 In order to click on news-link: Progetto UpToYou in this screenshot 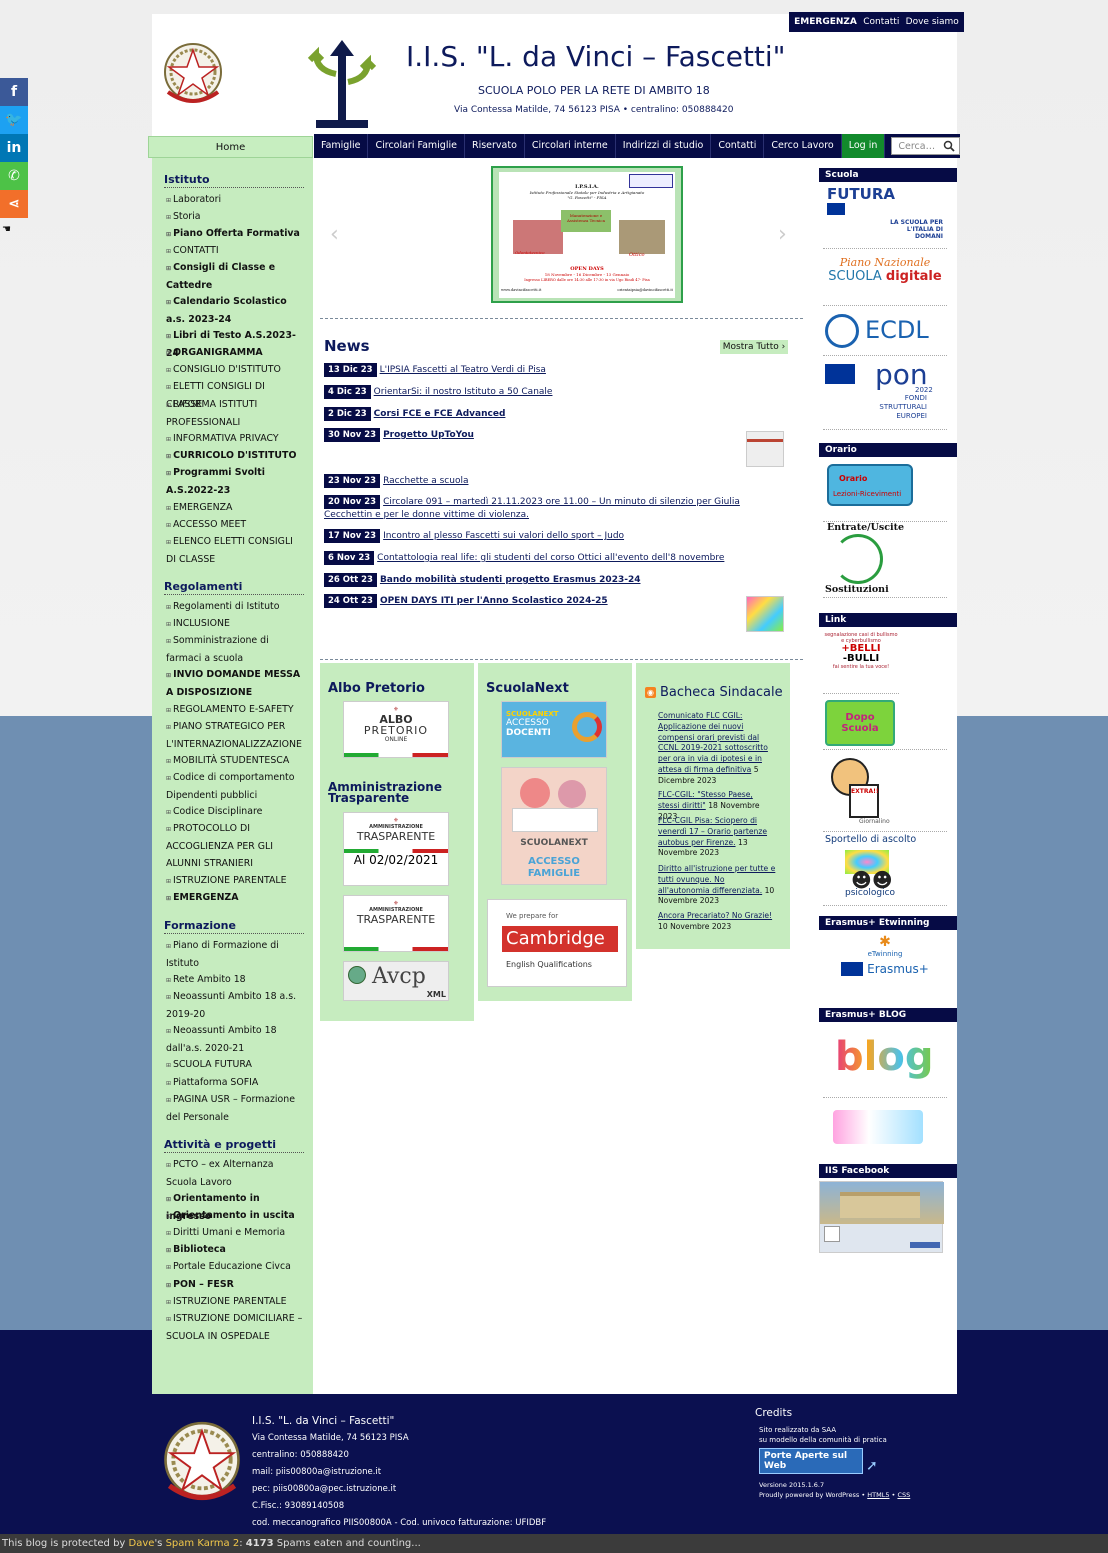, I will do `click(428, 435)`.